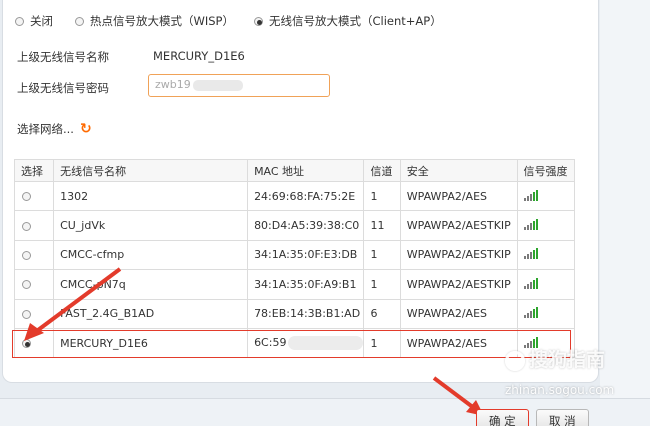  I want to click on mode-client-ap: 无线信号放大模式（Client+AP）, so click(348, 21).